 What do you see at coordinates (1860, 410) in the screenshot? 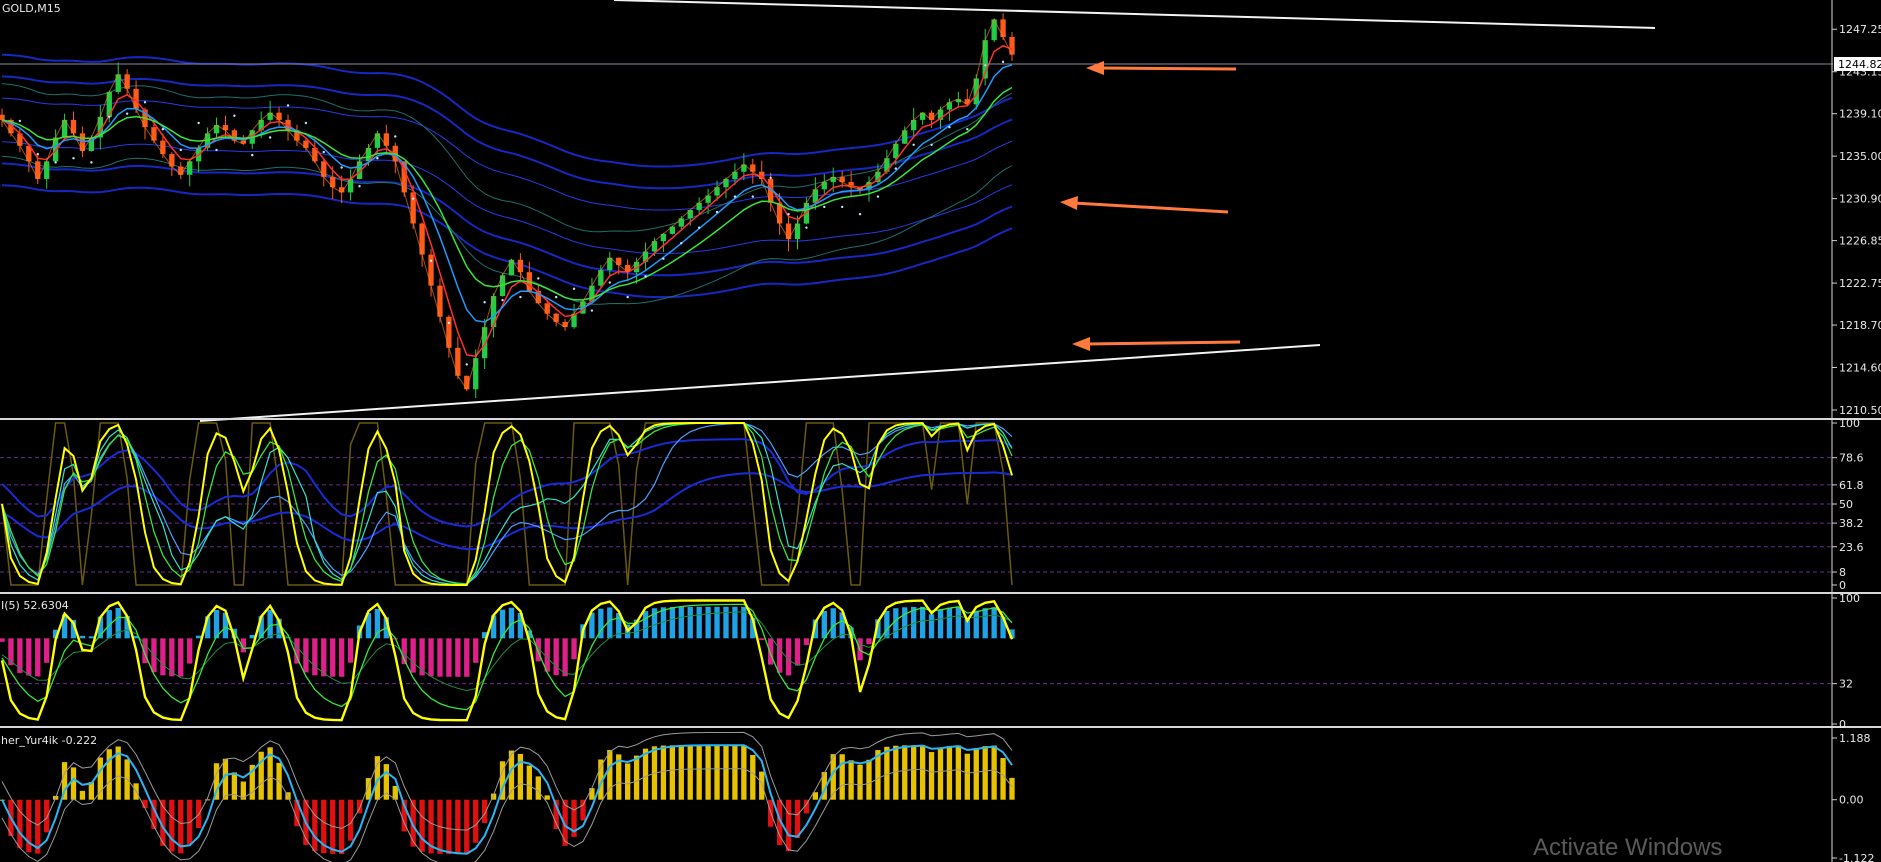
I see `price-axis-tick-label: 1210.50` at bounding box center [1860, 410].